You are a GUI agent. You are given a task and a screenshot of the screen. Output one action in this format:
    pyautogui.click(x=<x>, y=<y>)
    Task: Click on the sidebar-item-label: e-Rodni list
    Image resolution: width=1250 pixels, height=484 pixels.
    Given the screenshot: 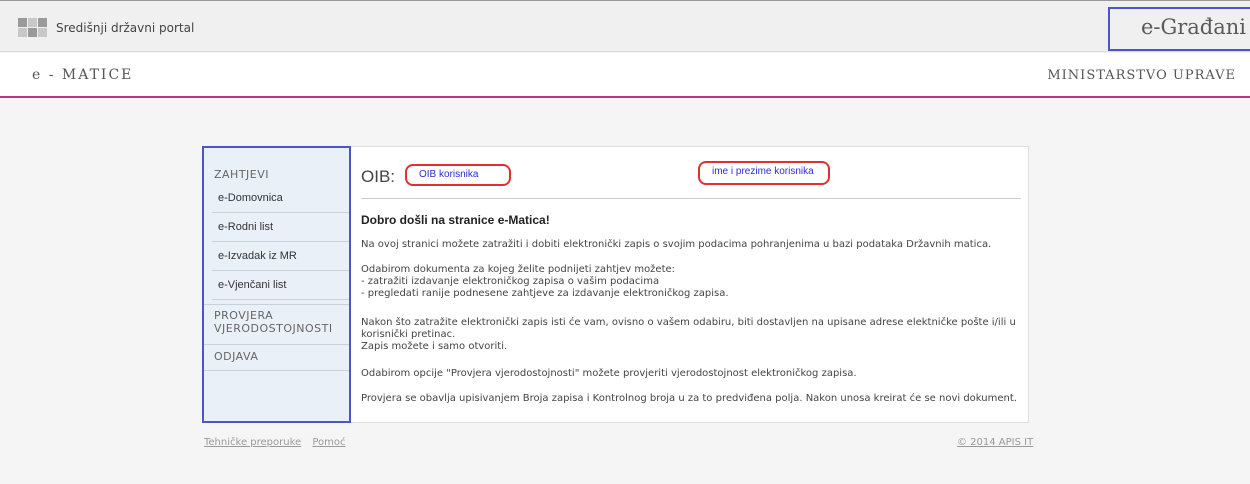 What is the action you would take?
    pyautogui.click(x=246, y=227)
    